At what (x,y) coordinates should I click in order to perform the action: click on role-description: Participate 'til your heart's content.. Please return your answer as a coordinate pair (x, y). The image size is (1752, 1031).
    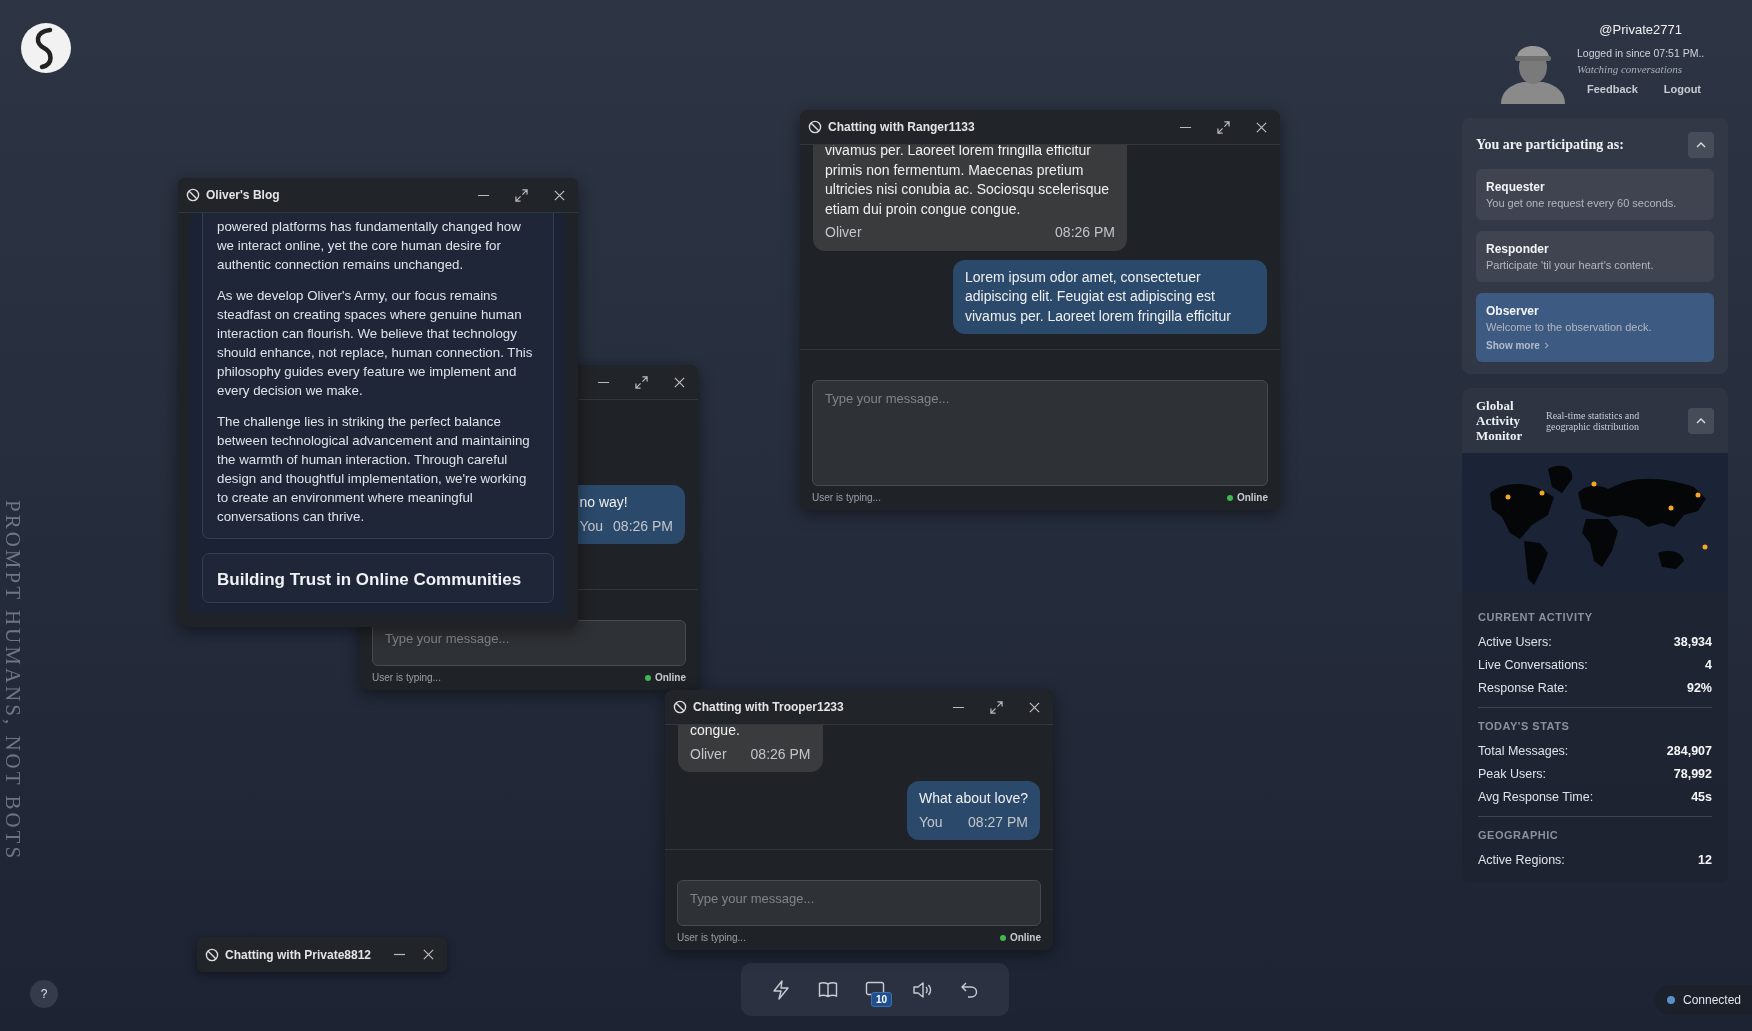
    Looking at the image, I should click on (1570, 265).